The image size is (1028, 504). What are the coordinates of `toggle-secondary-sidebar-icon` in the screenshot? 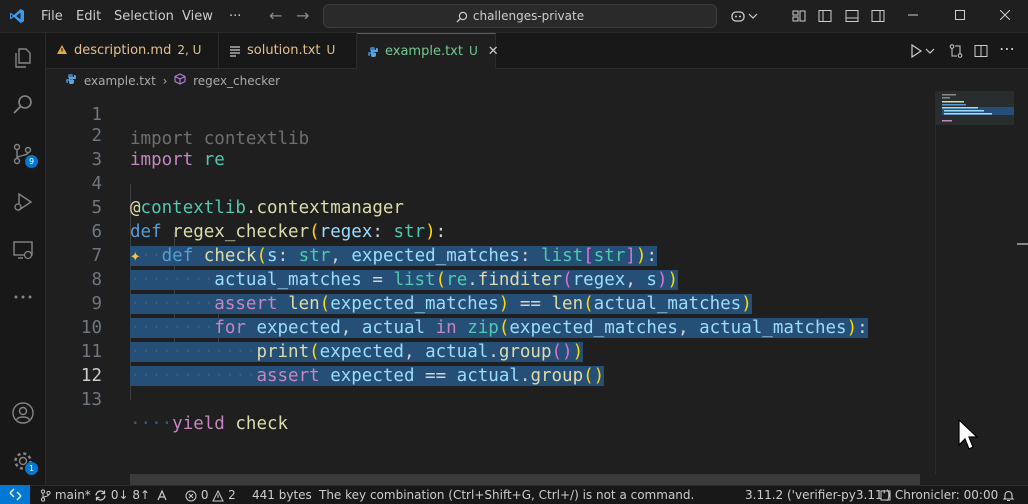 It's located at (878, 16).